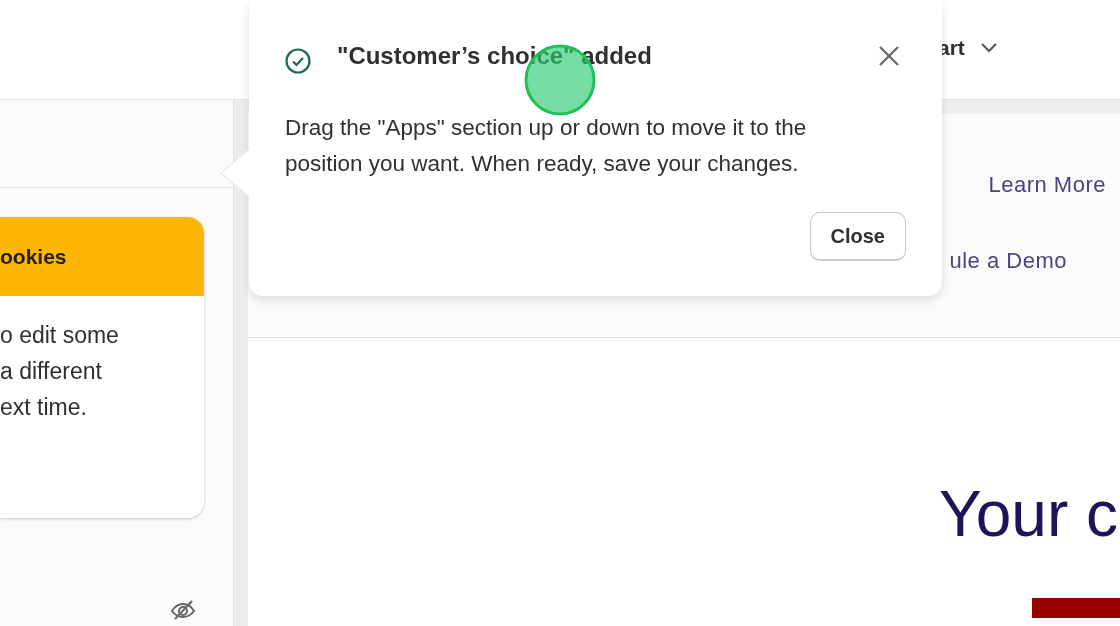 Image resolution: width=1120 pixels, height=626 pixels. I want to click on card-text-line: o edit some, so click(60, 335).